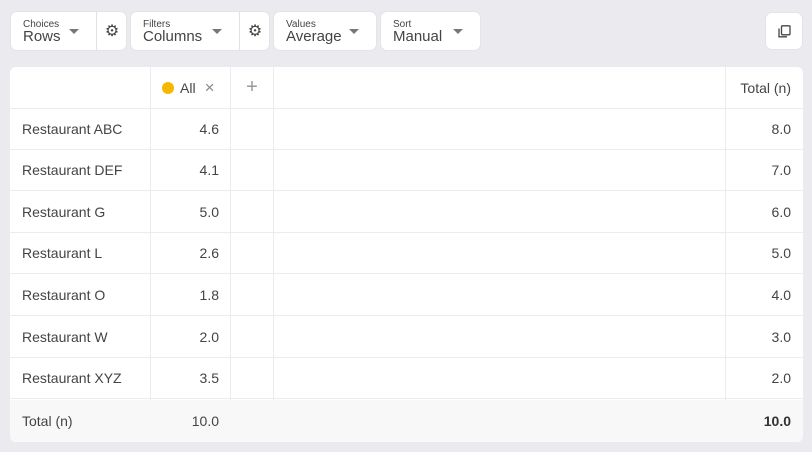 The height and width of the screenshot is (452, 812). What do you see at coordinates (168, 87) in the screenshot?
I see `segment-dot` at bounding box center [168, 87].